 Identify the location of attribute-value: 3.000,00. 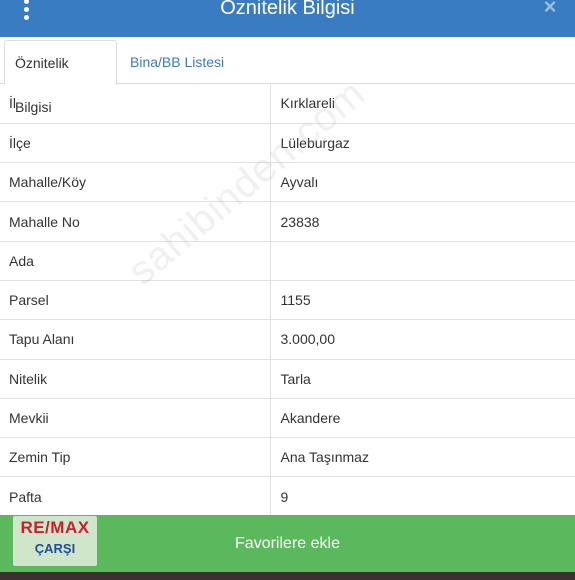
(422, 339).